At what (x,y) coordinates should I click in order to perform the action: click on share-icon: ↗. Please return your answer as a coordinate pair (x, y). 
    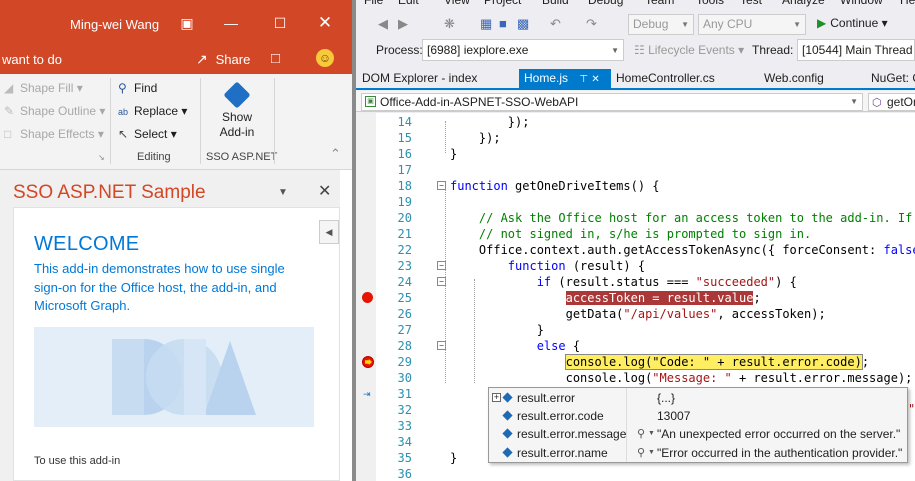
    Looking at the image, I should click on (202, 59).